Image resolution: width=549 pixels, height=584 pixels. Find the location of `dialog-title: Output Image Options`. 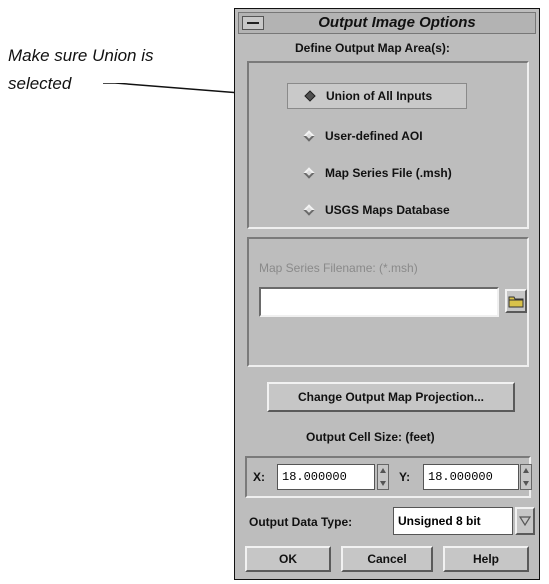

dialog-title: Output Image Options is located at coordinates (397, 22).